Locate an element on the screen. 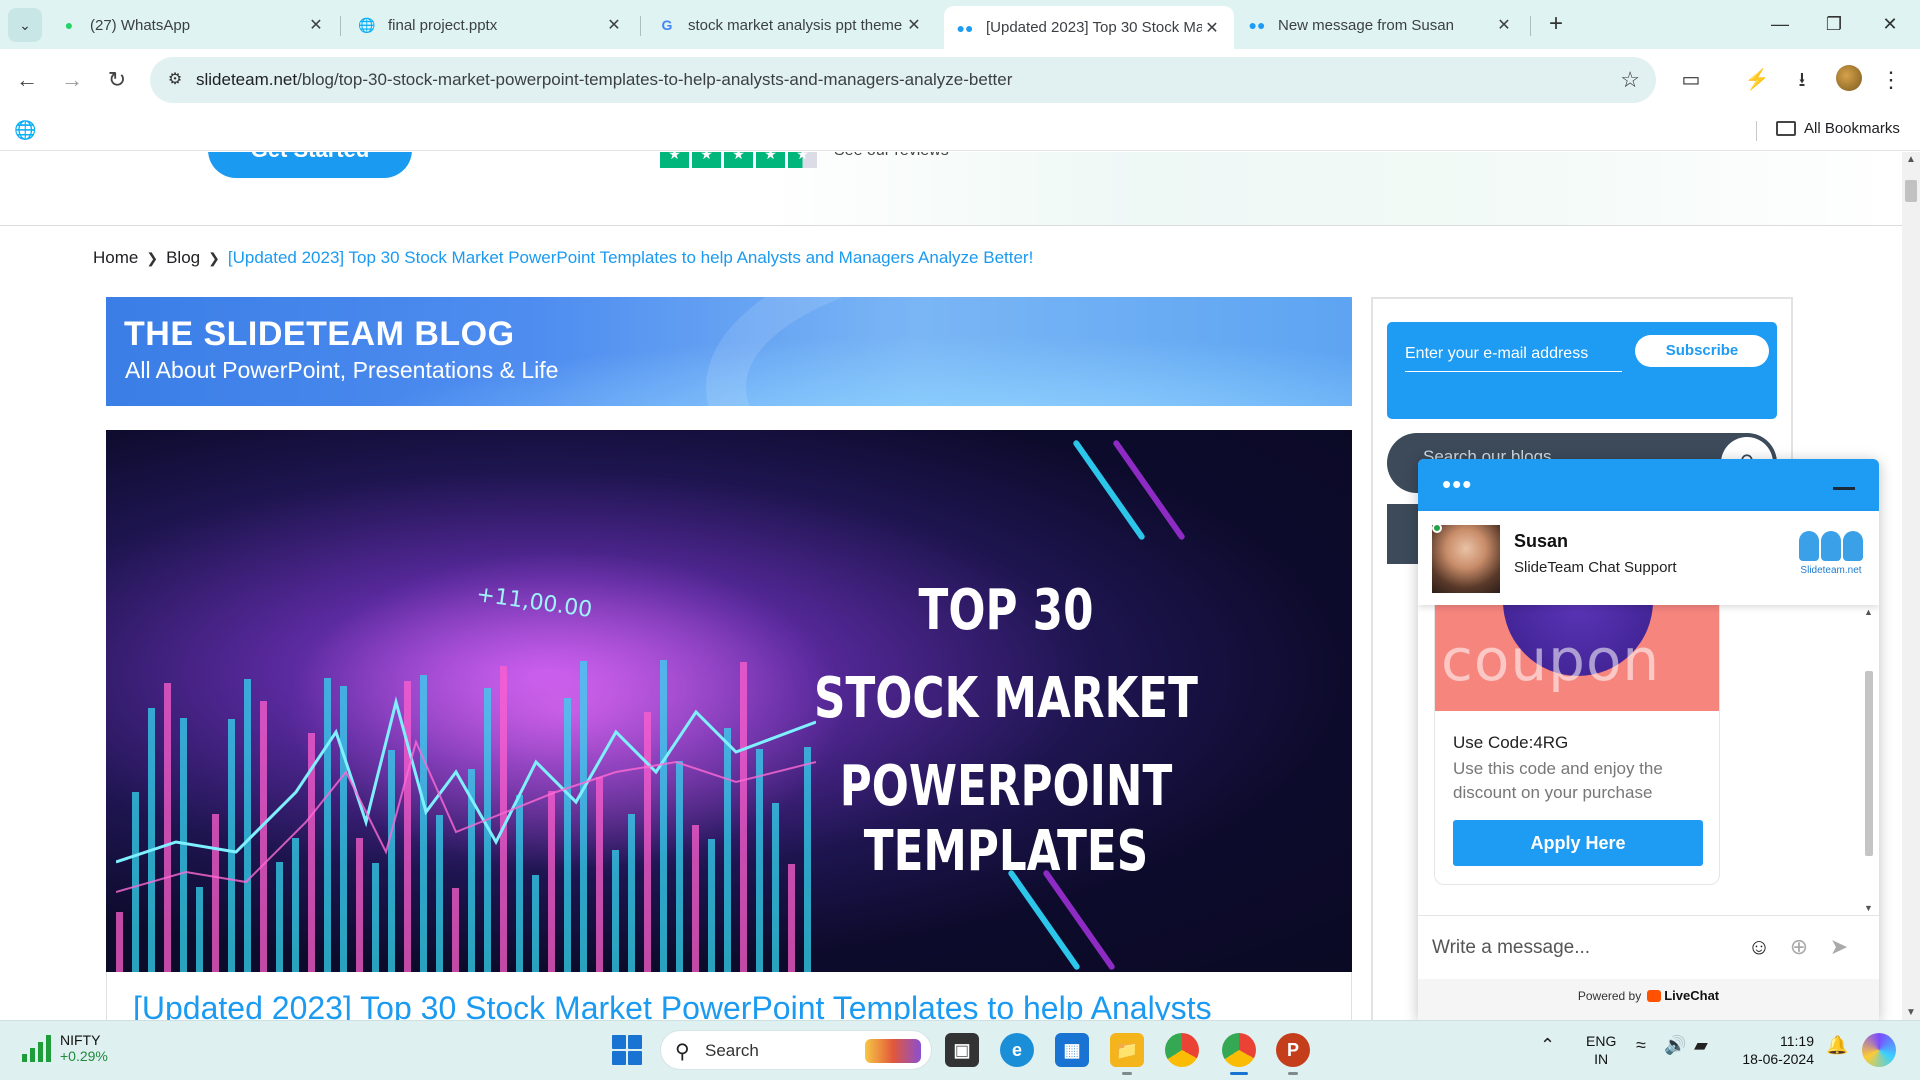 The image size is (1920, 1080). get-started-button: Get Started is located at coordinates (310, 165).